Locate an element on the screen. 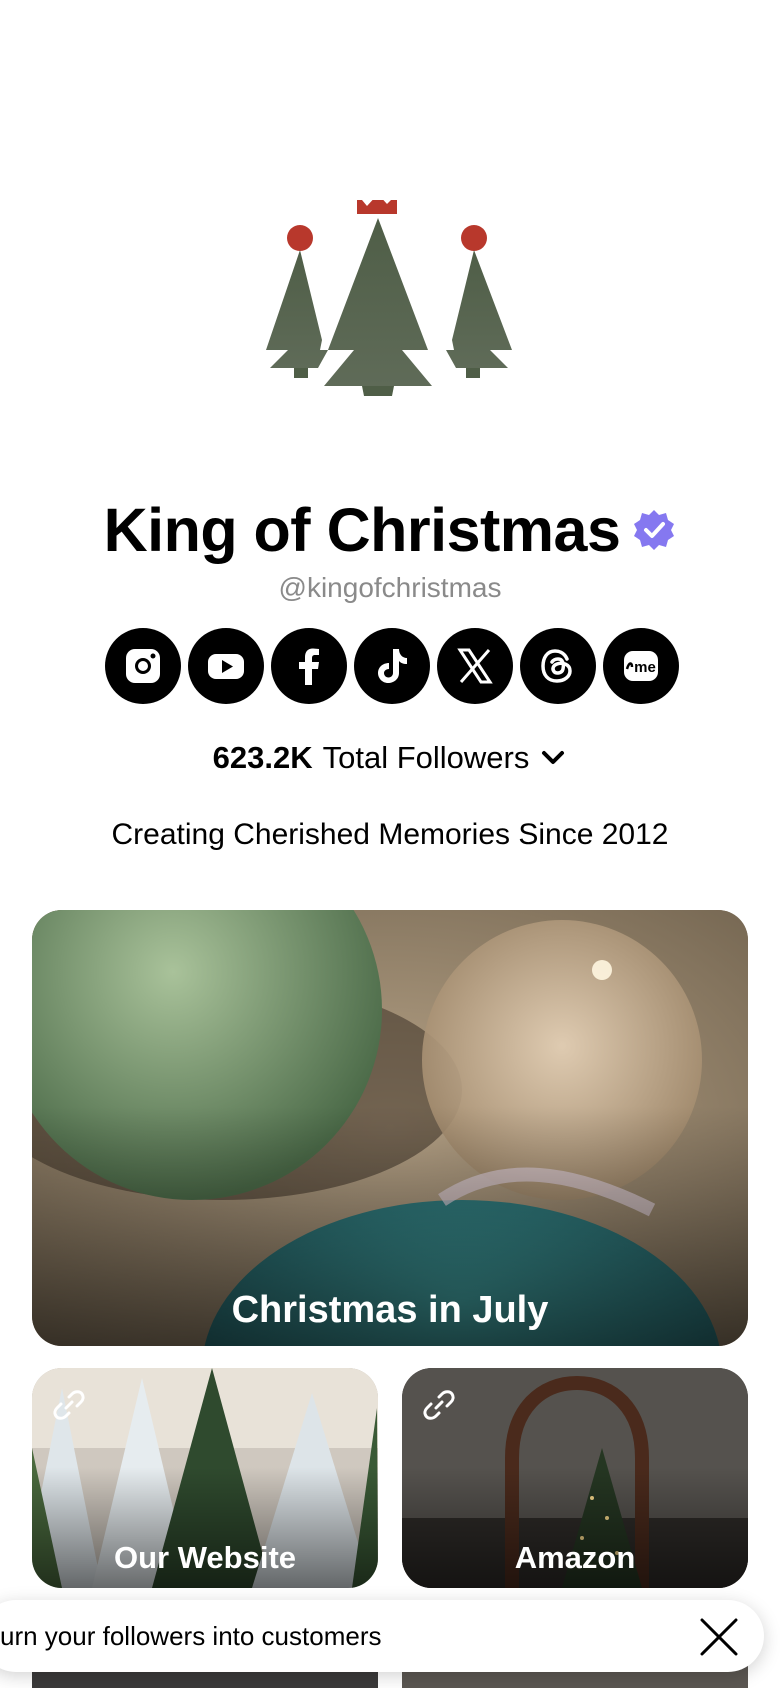 Image resolution: width=780 pixels, height=1688 pixels. chevron-down-icon is located at coordinates (553, 757).